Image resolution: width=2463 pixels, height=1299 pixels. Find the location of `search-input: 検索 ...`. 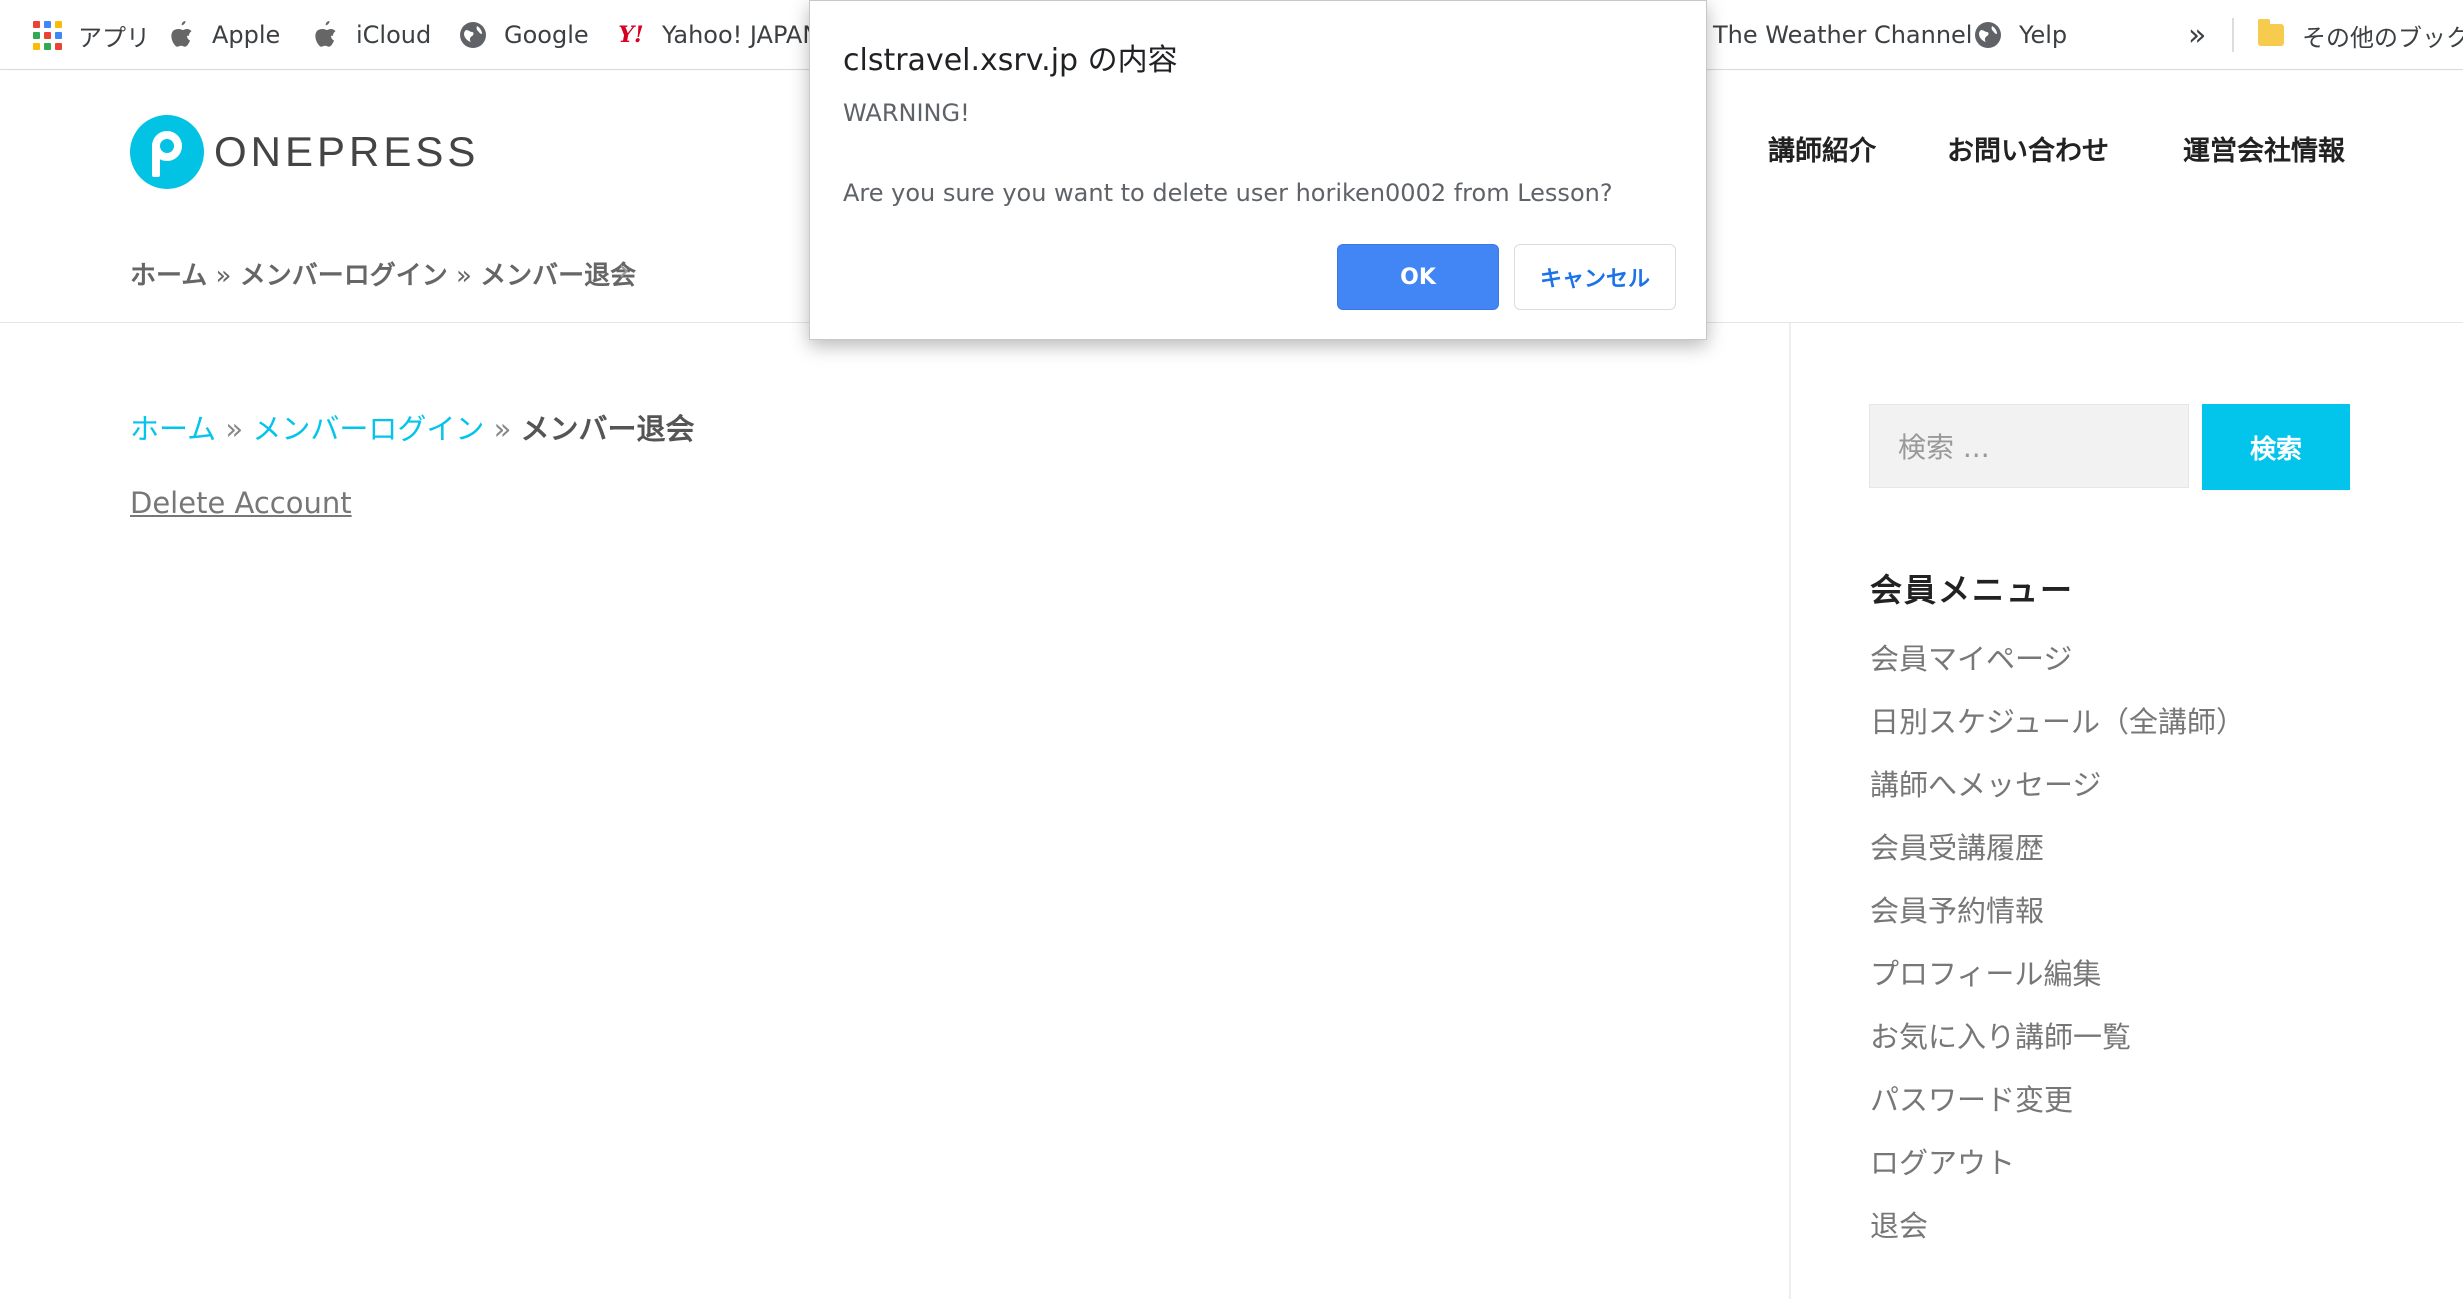

search-input: 検索 ... is located at coordinates (2029, 446).